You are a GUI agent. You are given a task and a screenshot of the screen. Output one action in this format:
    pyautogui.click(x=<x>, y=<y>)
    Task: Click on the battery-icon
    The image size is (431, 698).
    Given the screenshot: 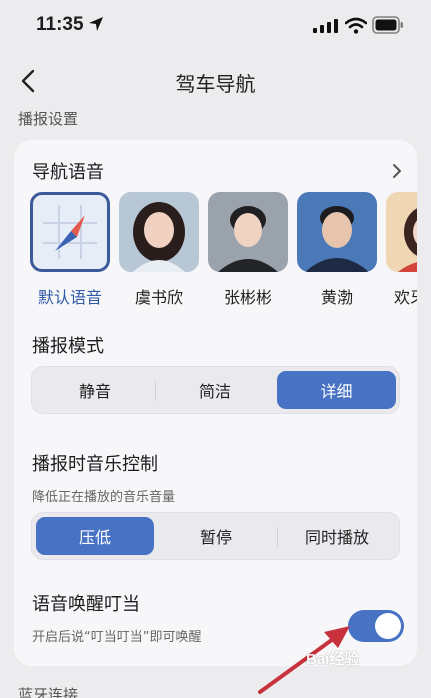 What is the action you would take?
    pyautogui.click(x=387, y=25)
    